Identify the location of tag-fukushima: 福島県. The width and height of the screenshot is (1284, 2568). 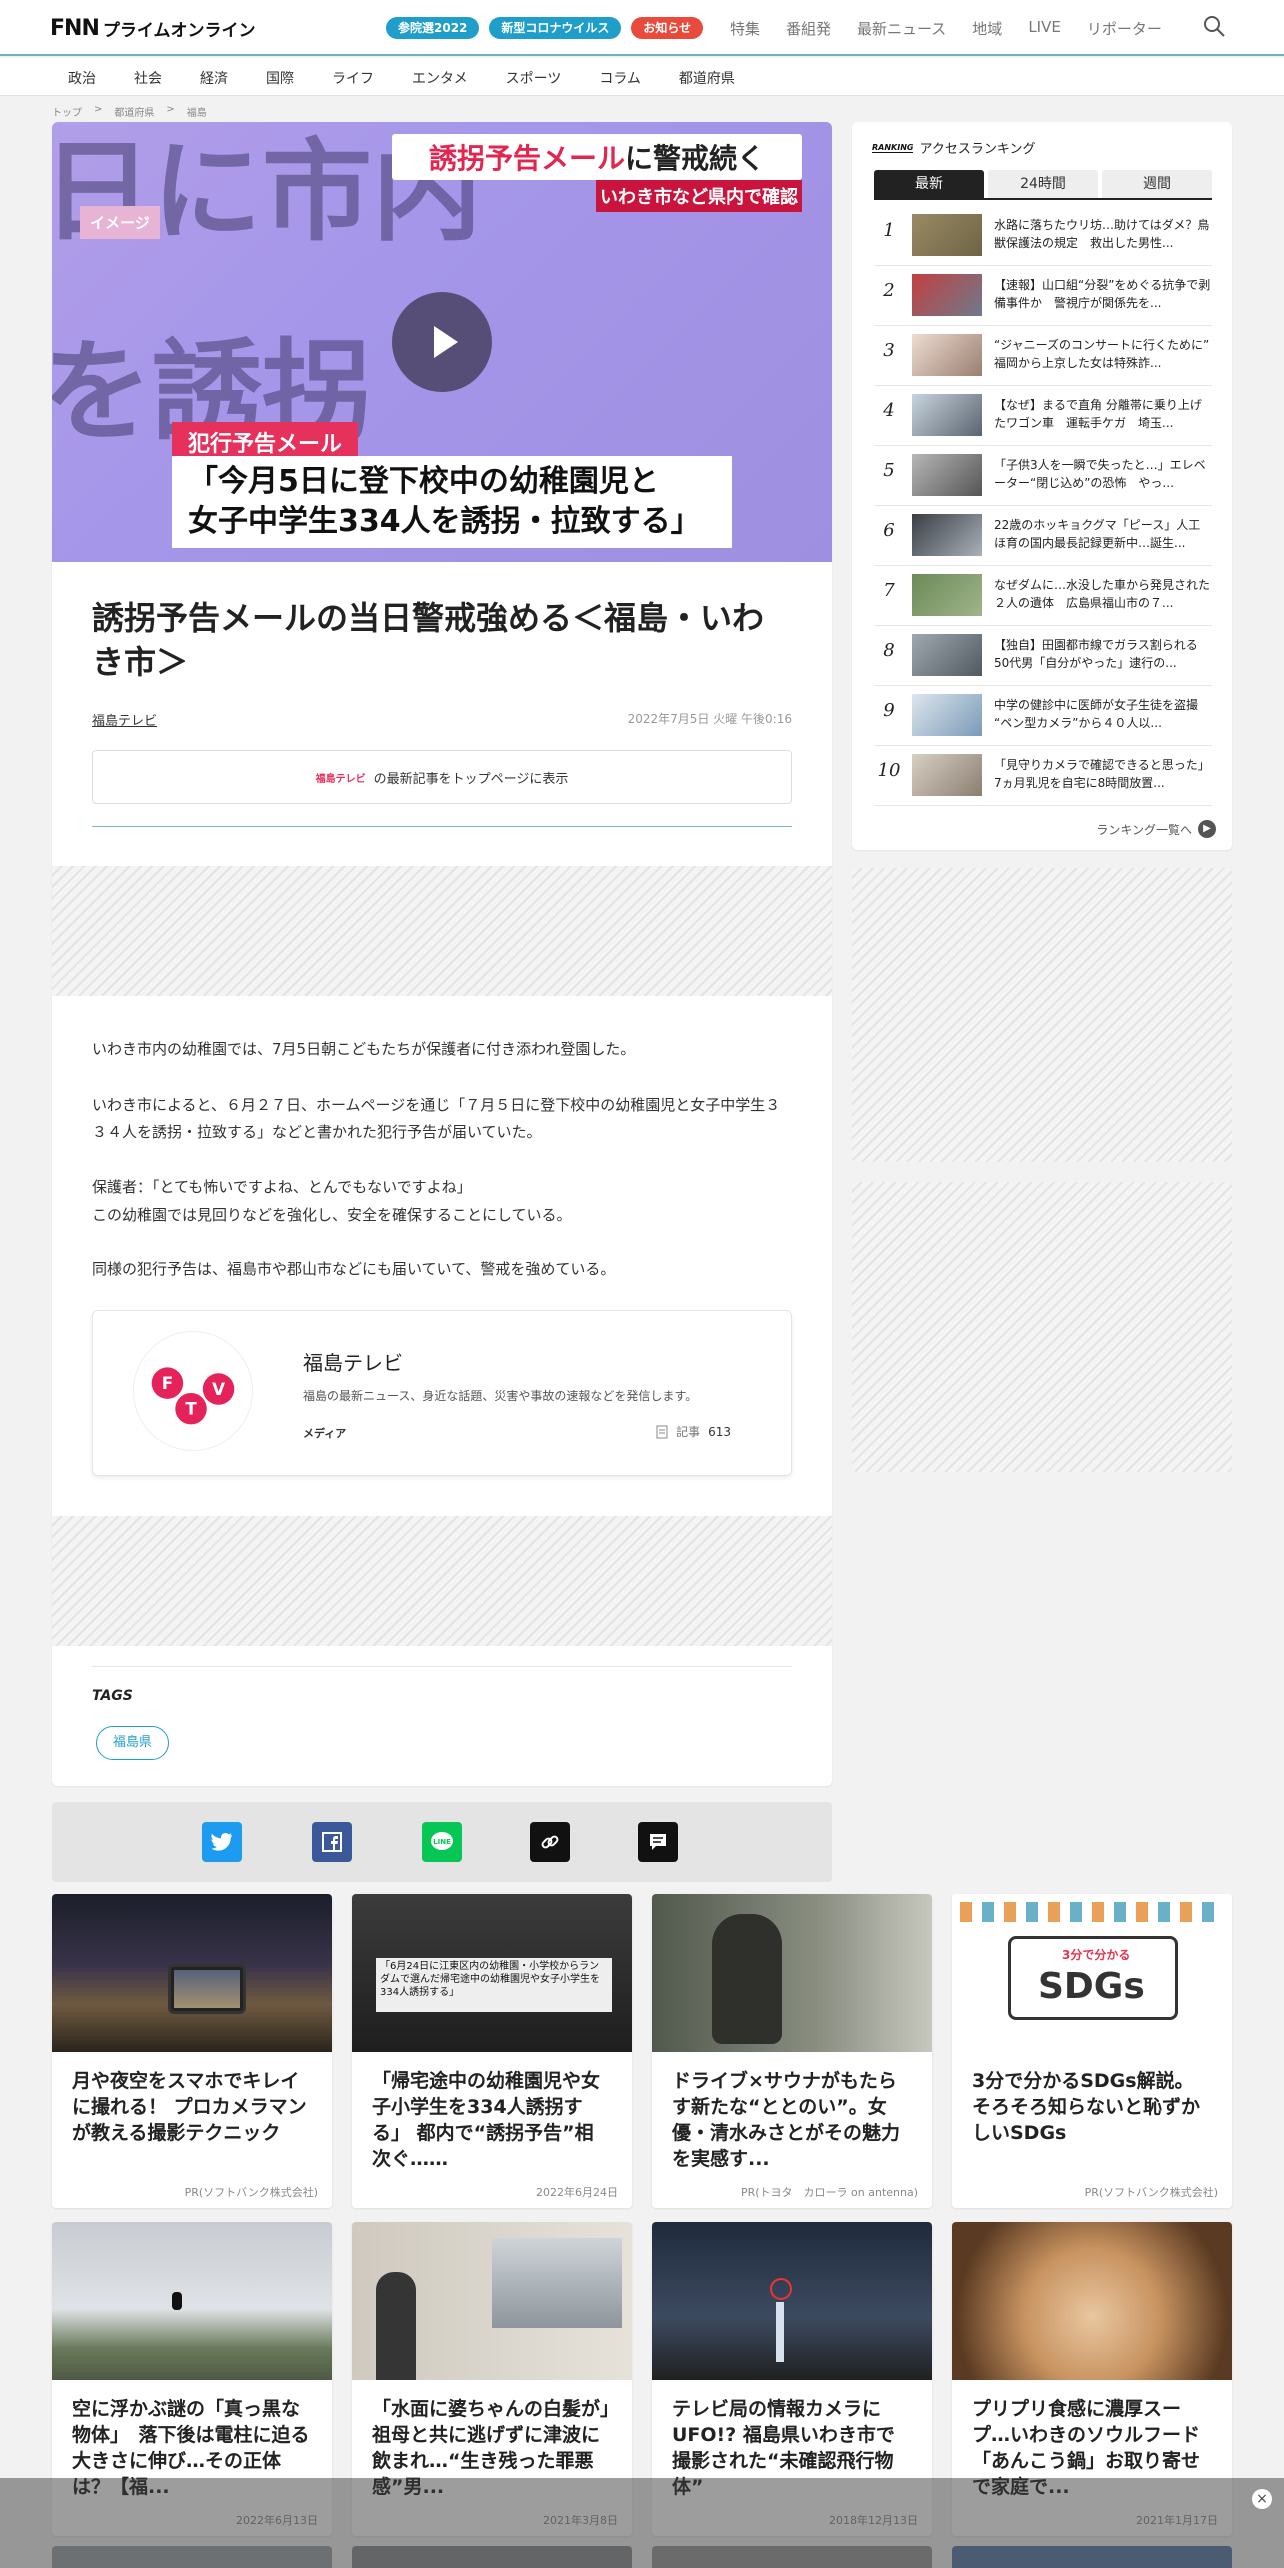
(133, 1743).